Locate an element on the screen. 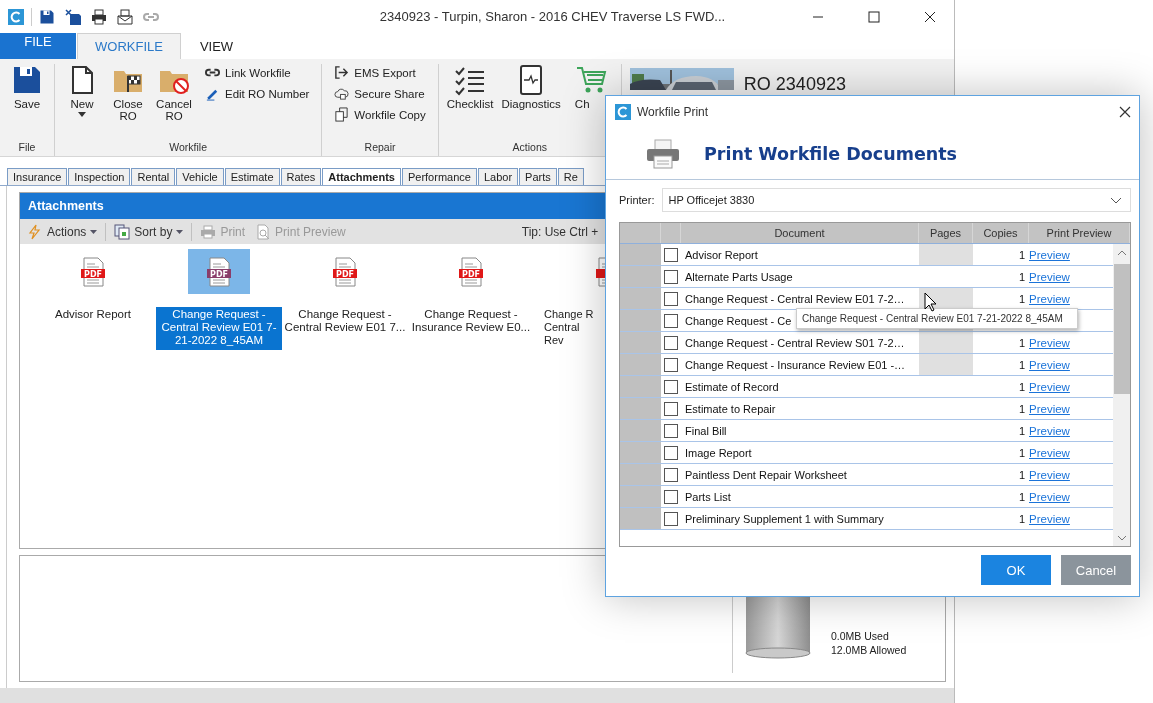  document-tab: Parts is located at coordinates (538, 176).